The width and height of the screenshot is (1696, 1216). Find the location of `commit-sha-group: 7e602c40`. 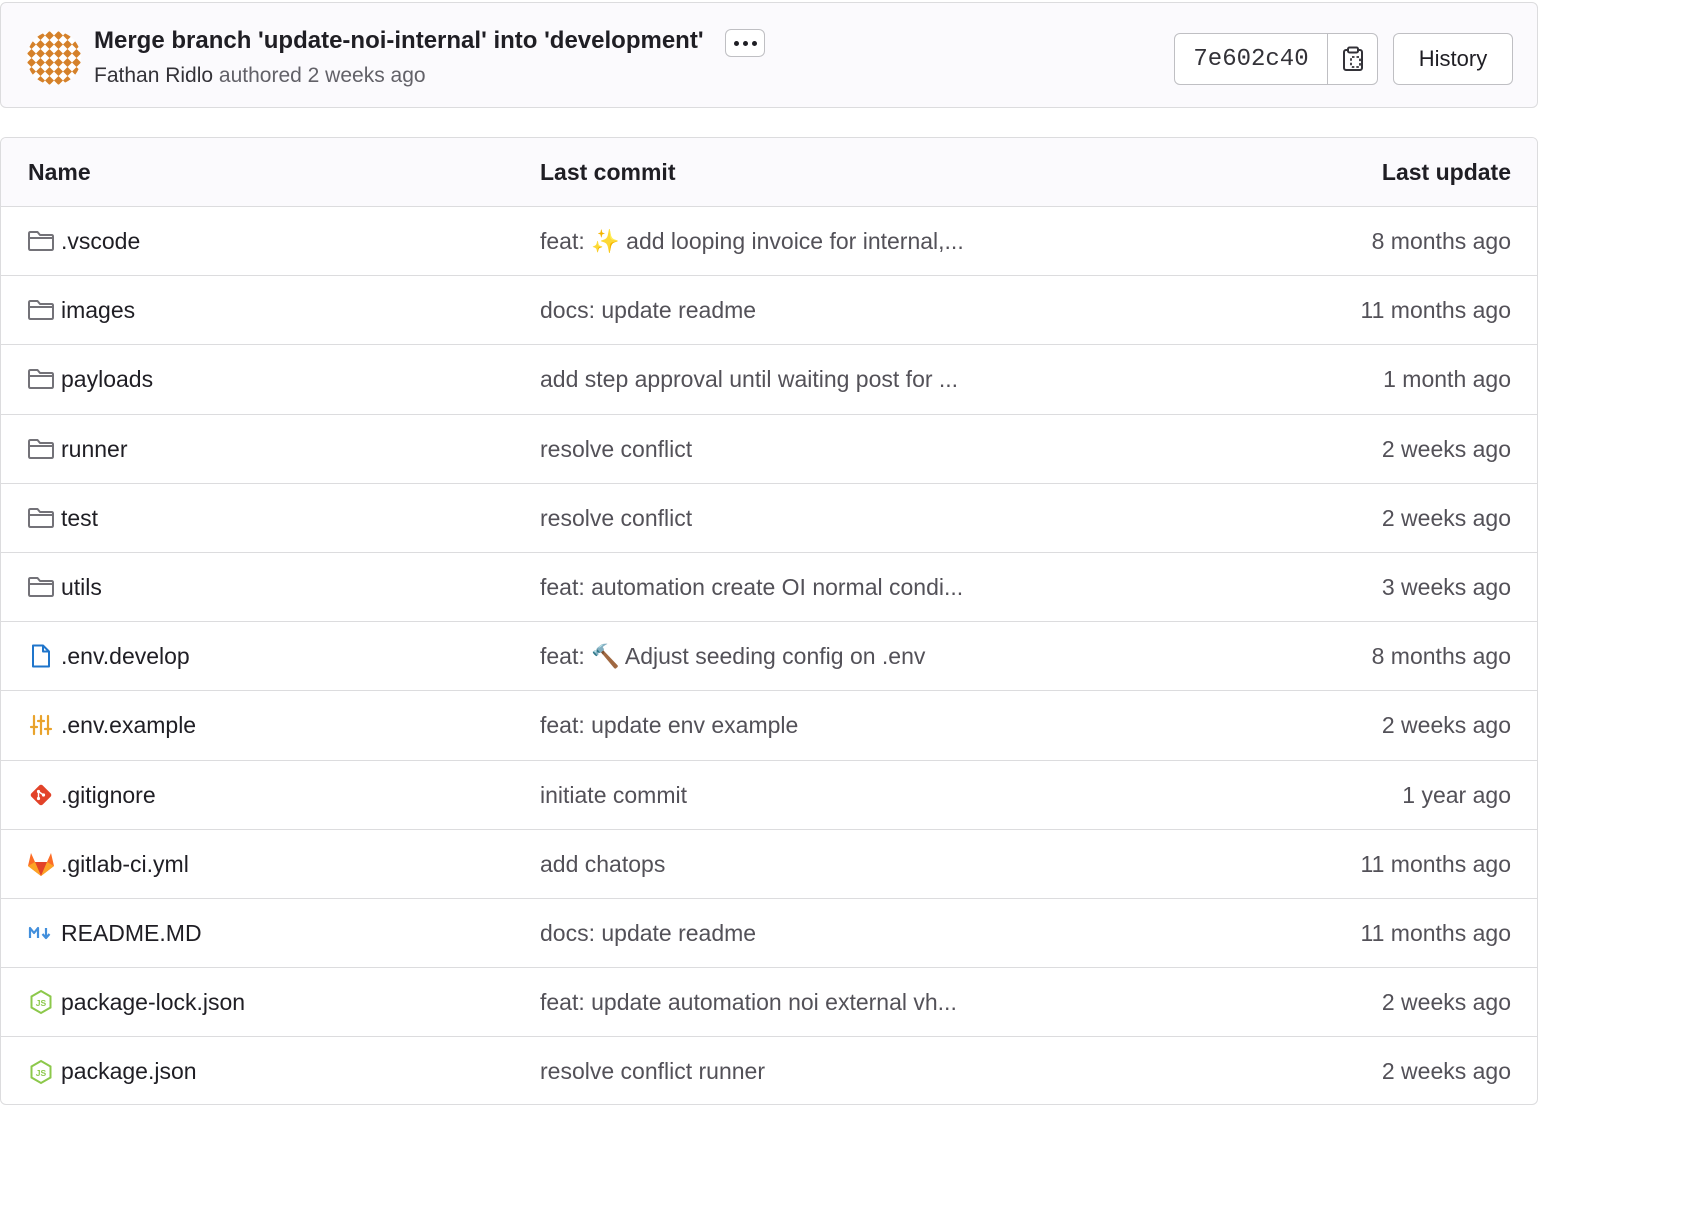

commit-sha-group: 7e602c40 is located at coordinates (1276, 59).